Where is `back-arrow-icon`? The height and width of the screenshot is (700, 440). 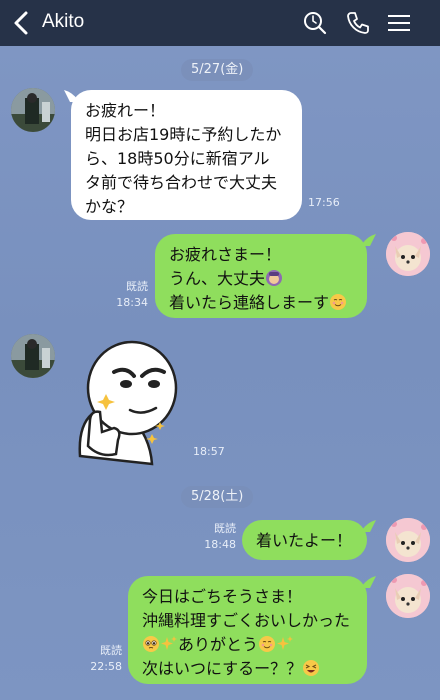
back-arrow-icon is located at coordinates (22, 23).